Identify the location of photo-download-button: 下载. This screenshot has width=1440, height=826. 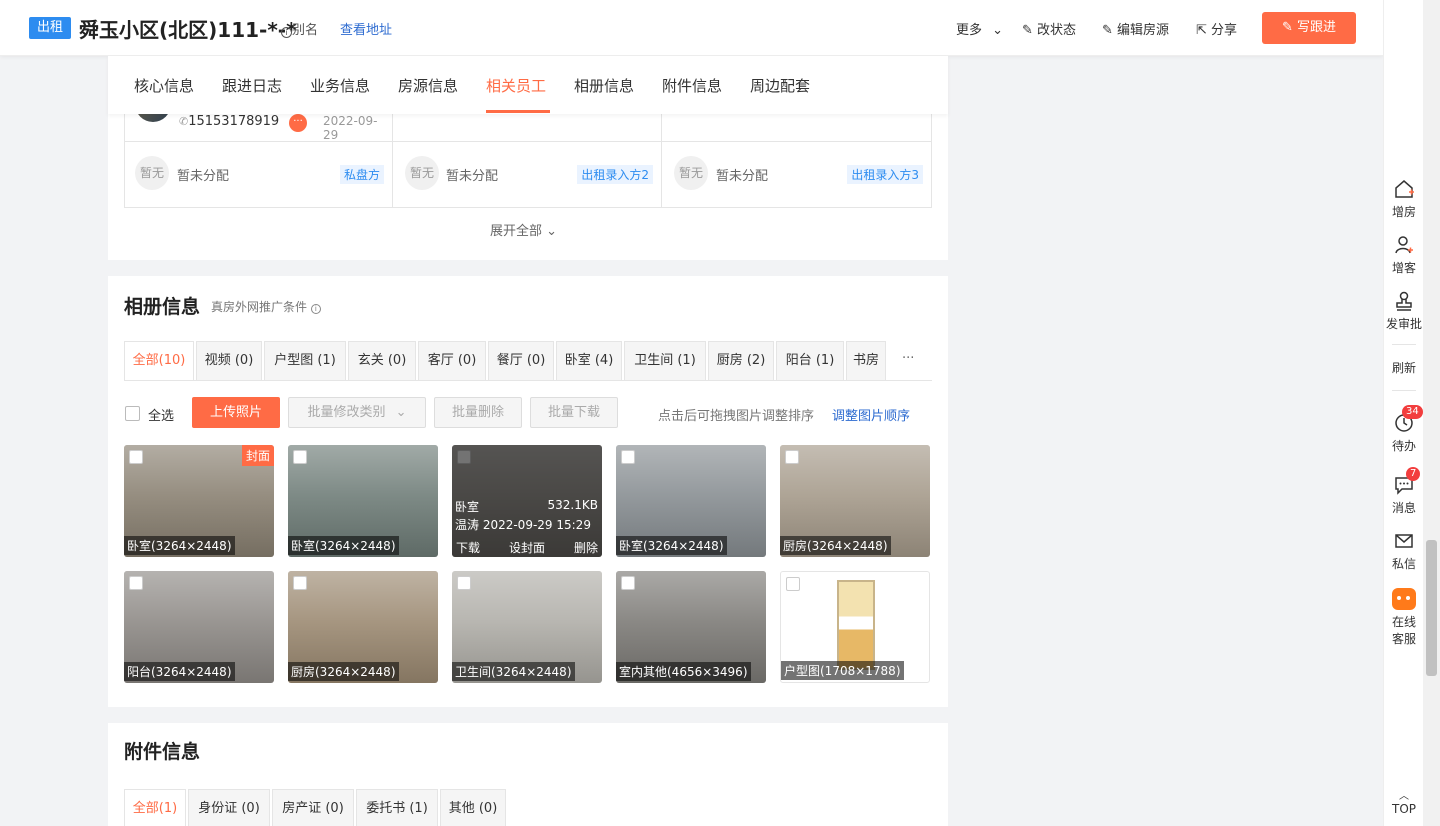
(468, 547).